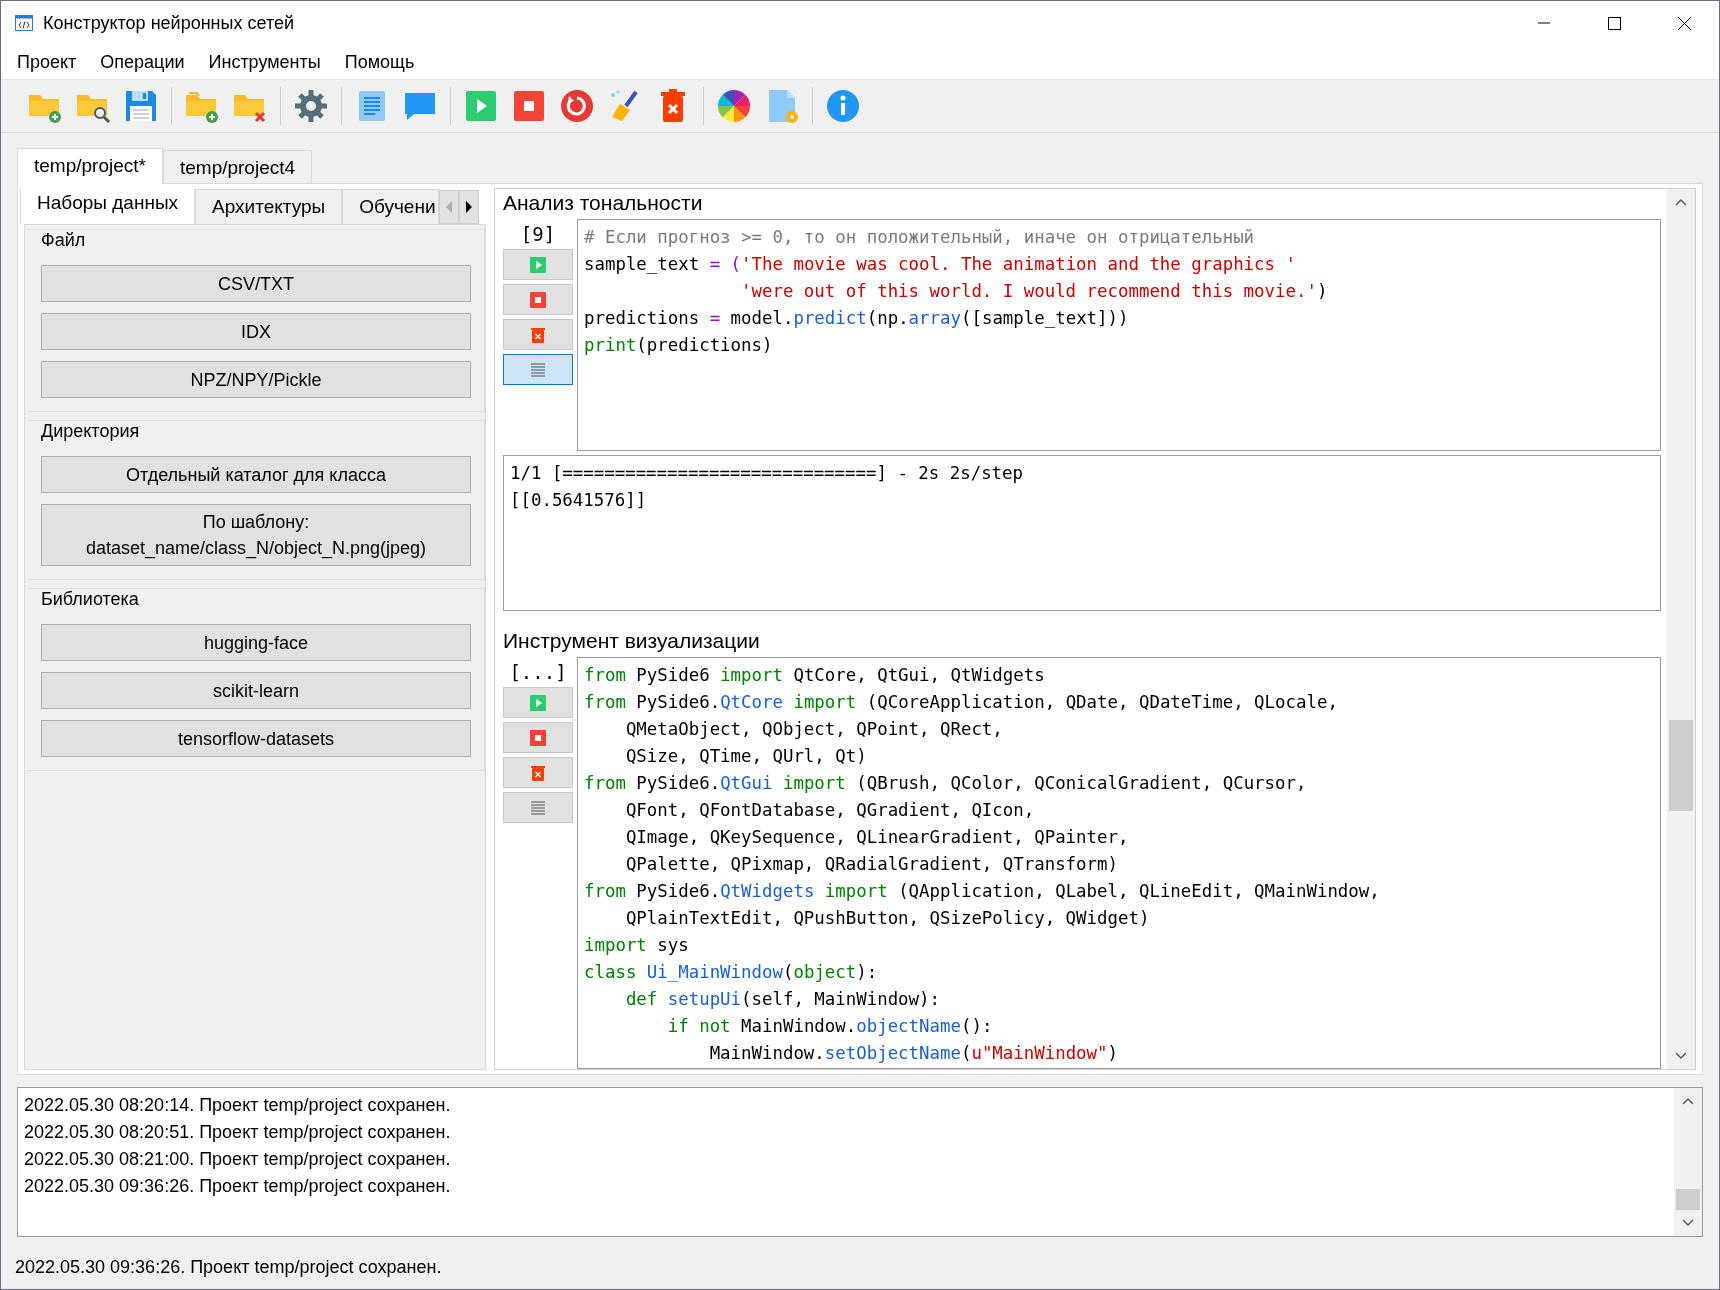  What do you see at coordinates (813, 729) in the screenshot?
I see `code-line: QMetaObject, QObject, QPoint, QRect,` at bounding box center [813, 729].